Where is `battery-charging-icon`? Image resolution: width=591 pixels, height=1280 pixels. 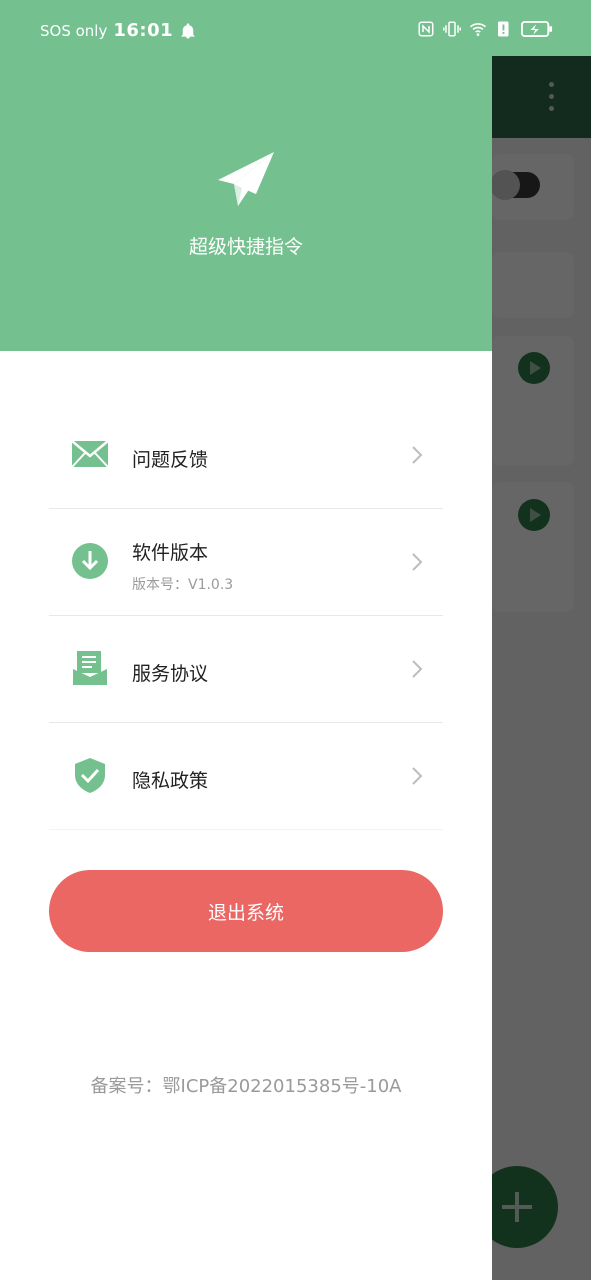 battery-charging-icon is located at coordinates (537, 29).